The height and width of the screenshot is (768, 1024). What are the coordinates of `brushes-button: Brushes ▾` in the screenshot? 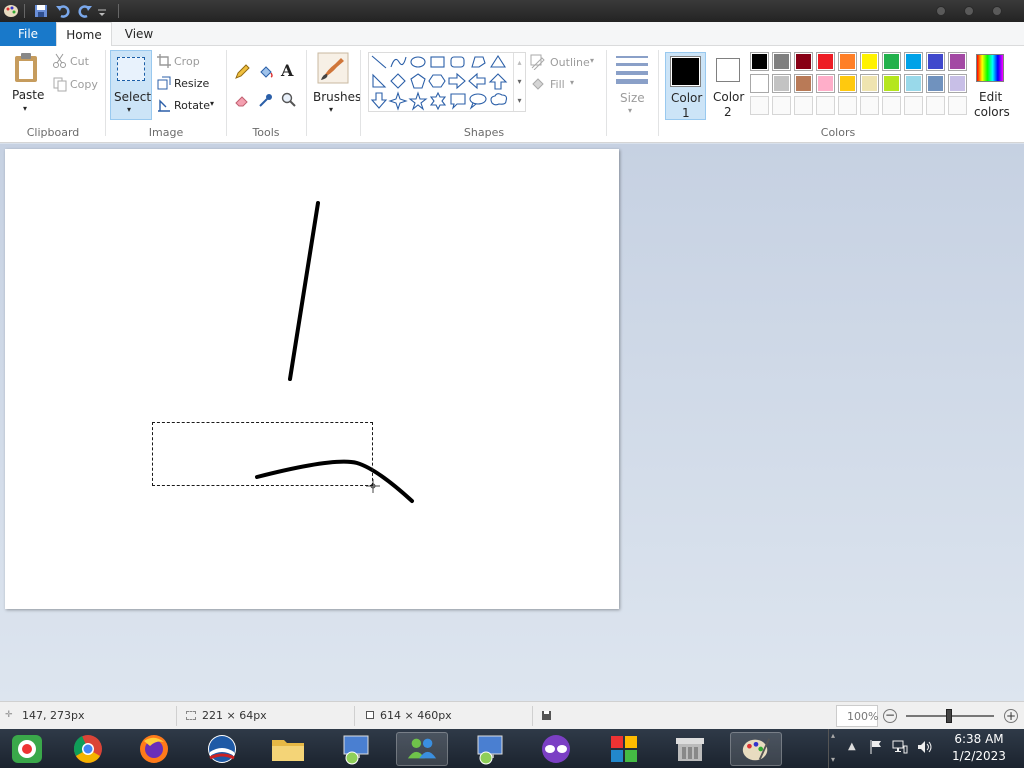 It's located at (335, 85).